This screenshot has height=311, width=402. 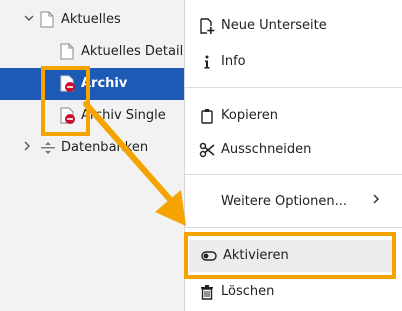 I want to click on tree-item-aktuelles: Aktuelles, so click(x=92, y=20).